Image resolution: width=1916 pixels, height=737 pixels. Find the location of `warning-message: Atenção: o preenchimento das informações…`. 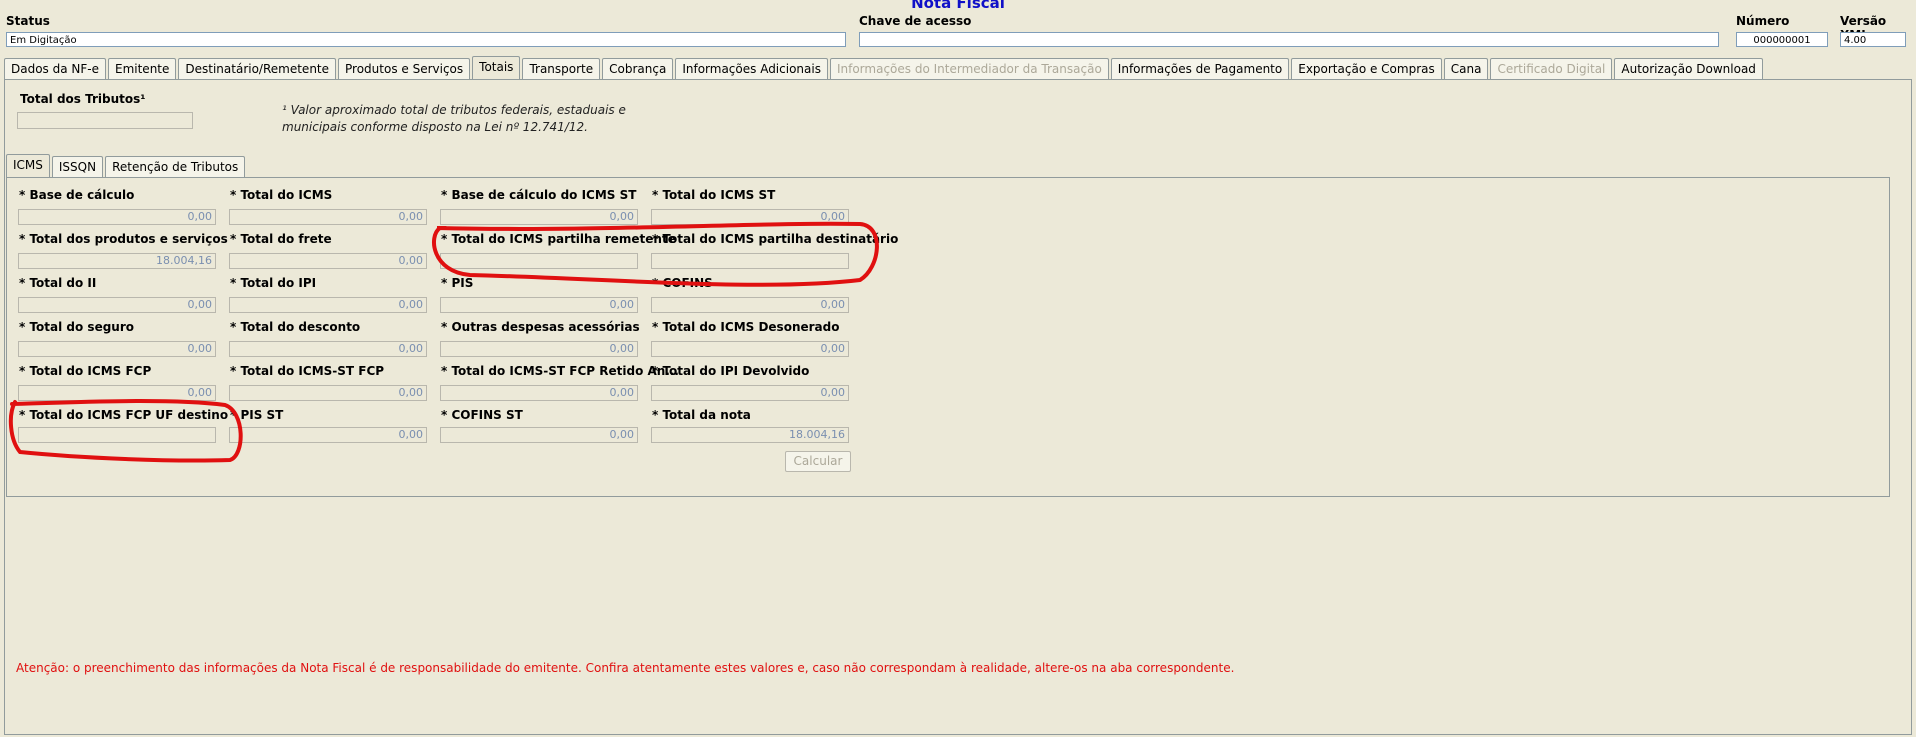

warning-message: Atenção: o preenchimento das informações… is located at coordinates (625, 668).